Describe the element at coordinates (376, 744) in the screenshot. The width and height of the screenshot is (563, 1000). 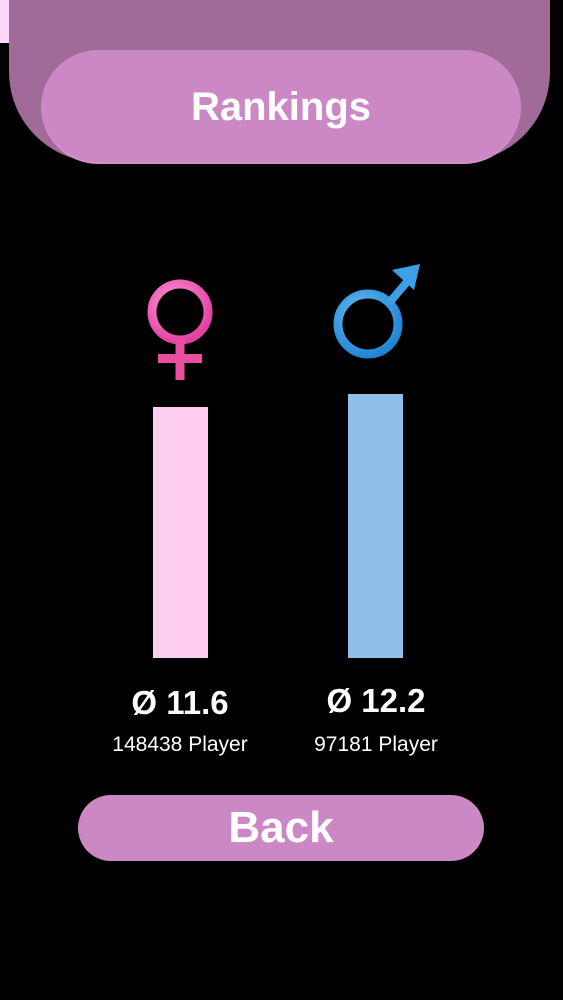
I see `male-player-count: 97181 Player` at that location.